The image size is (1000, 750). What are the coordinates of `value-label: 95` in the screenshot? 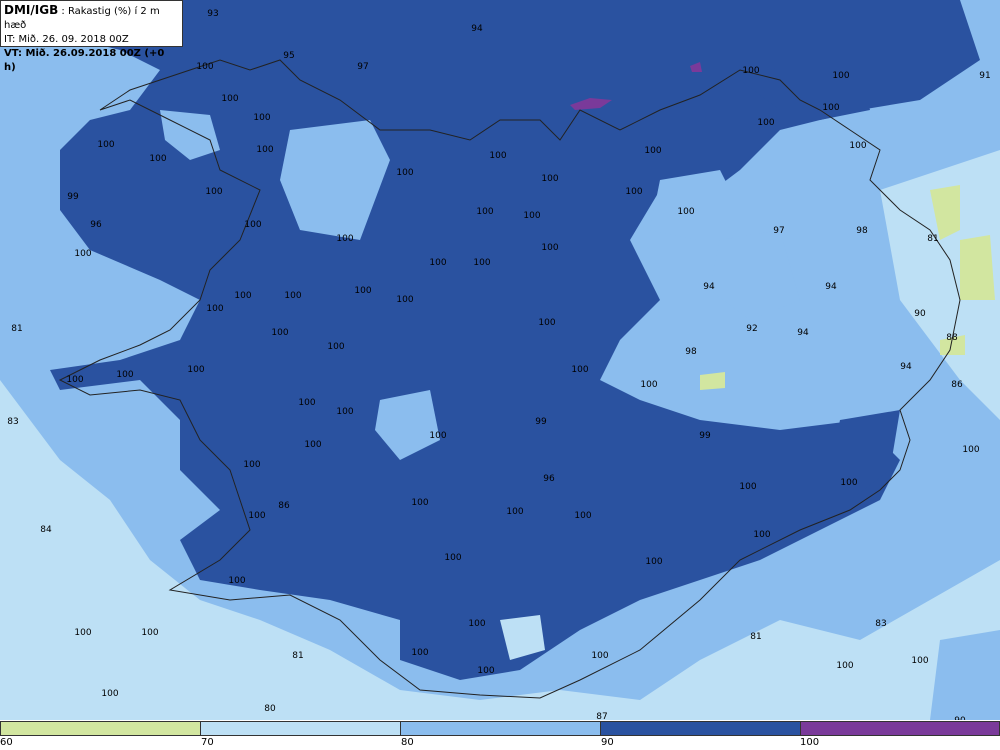 It's located at (288, 56).